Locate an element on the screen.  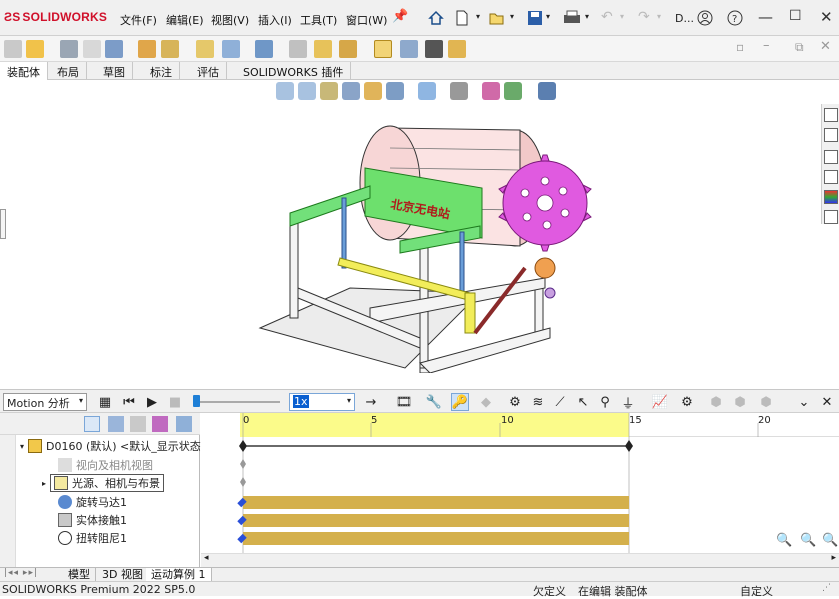
tree-item-damper: 扭转阻尼1 is located at coordinates (92, 538).